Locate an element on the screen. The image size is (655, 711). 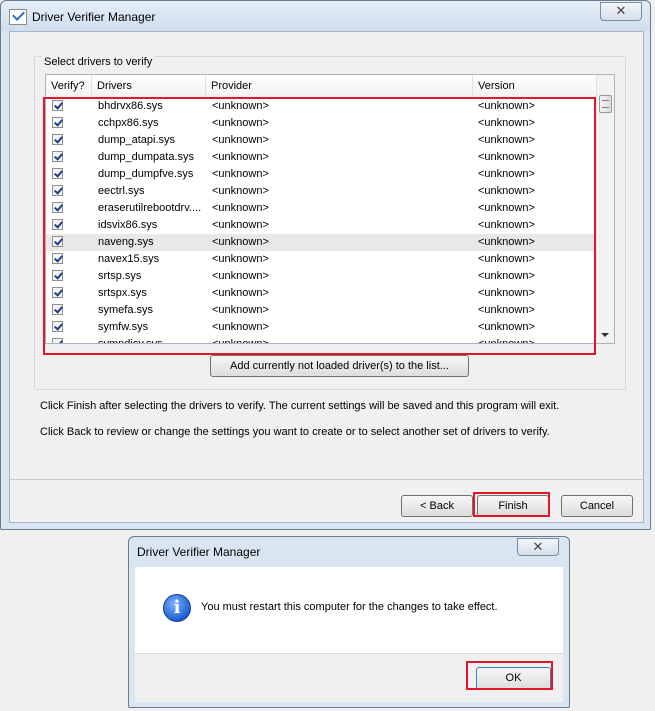
driver-row: srtspx.sys <unknown> <unknown> is located at coordinates (322, 293).